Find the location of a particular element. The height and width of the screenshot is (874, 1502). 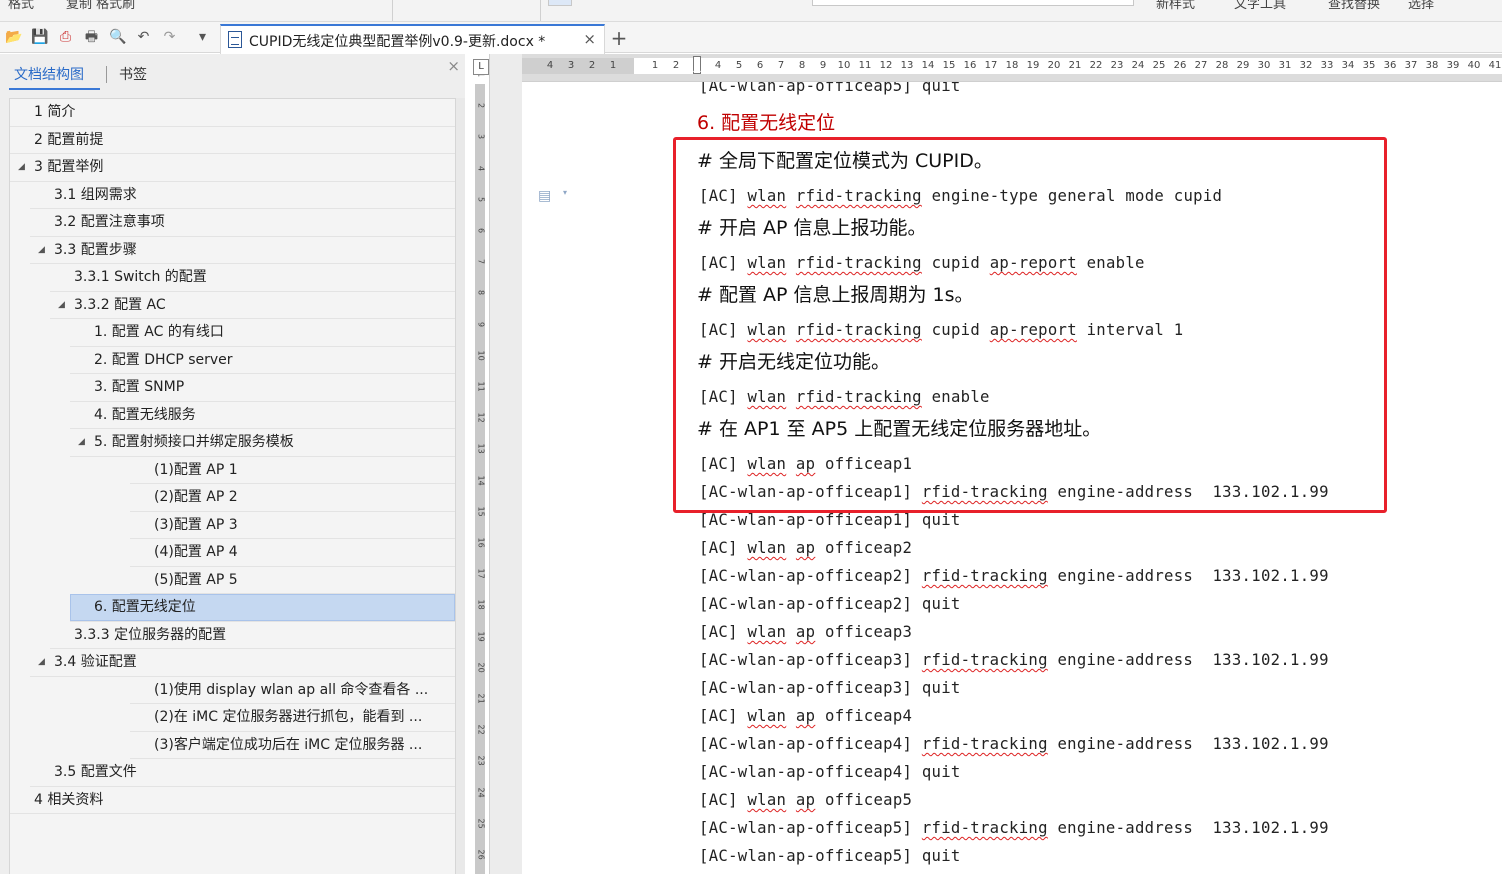

ruler-tick-label: 25 is located at coordinates (1159, 65).